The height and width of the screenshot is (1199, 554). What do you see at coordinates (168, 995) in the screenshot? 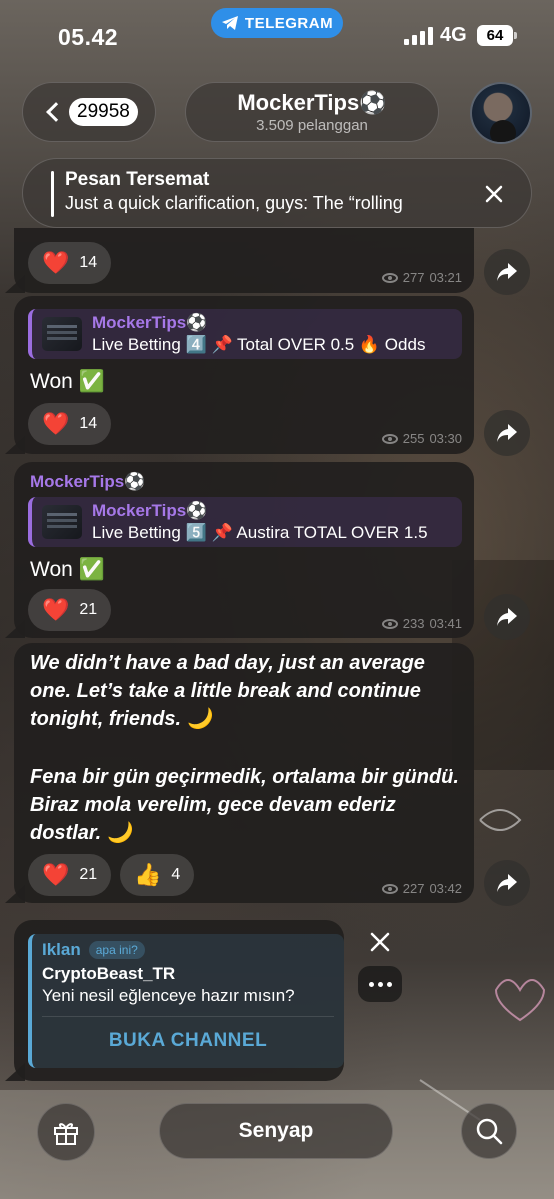
I see `ad-text: Yeni nesil eğlenceye hazır mısın?` at bounding box center [168, 995].